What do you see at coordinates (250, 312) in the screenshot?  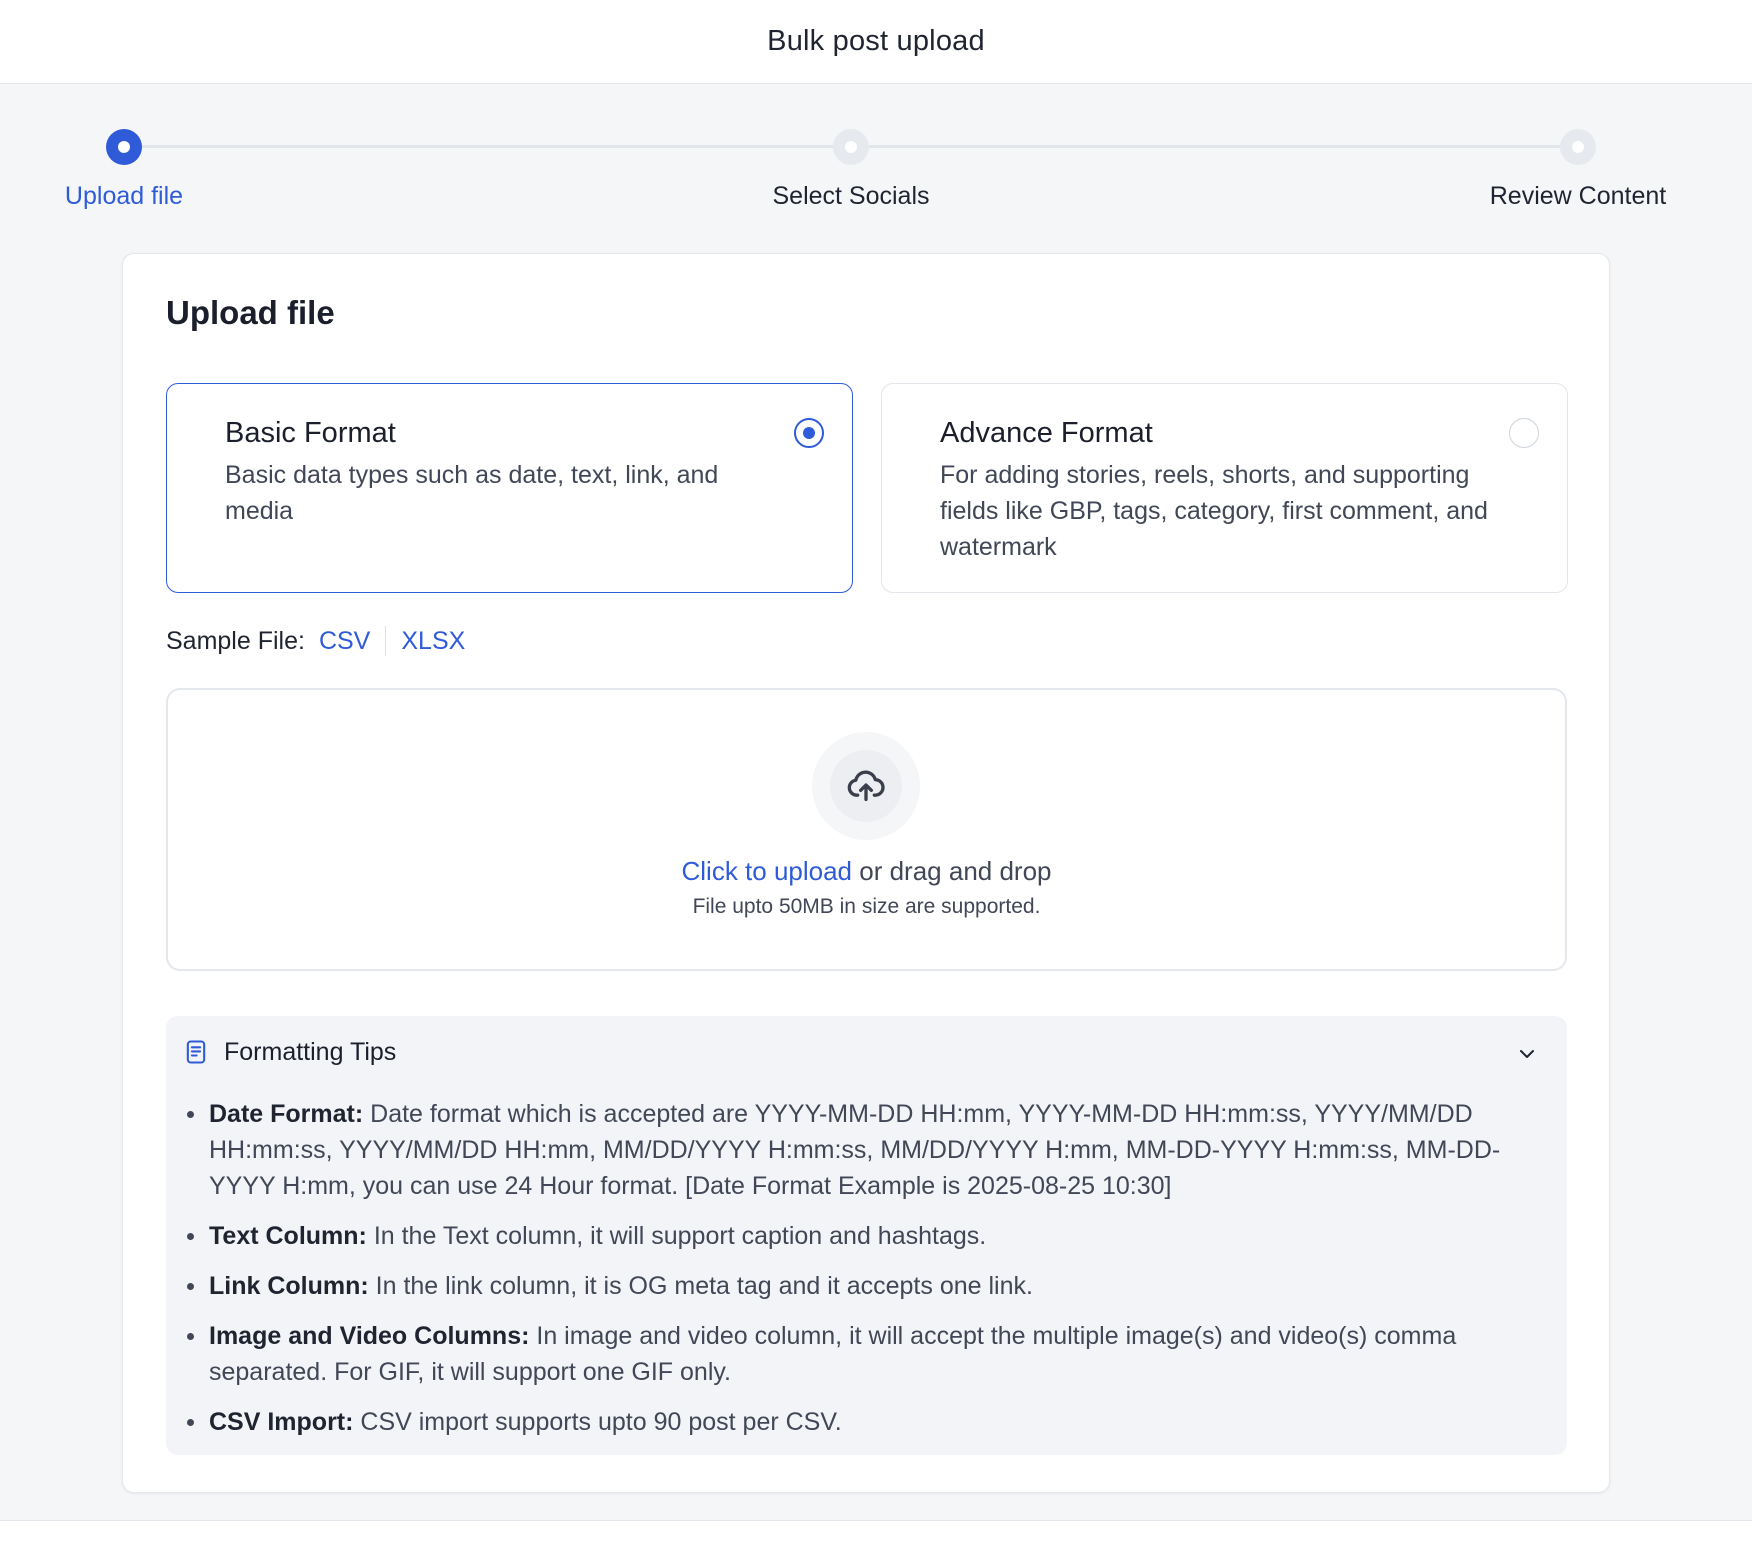 I see `card-title: Upload file` at bounding box center [250, 312].